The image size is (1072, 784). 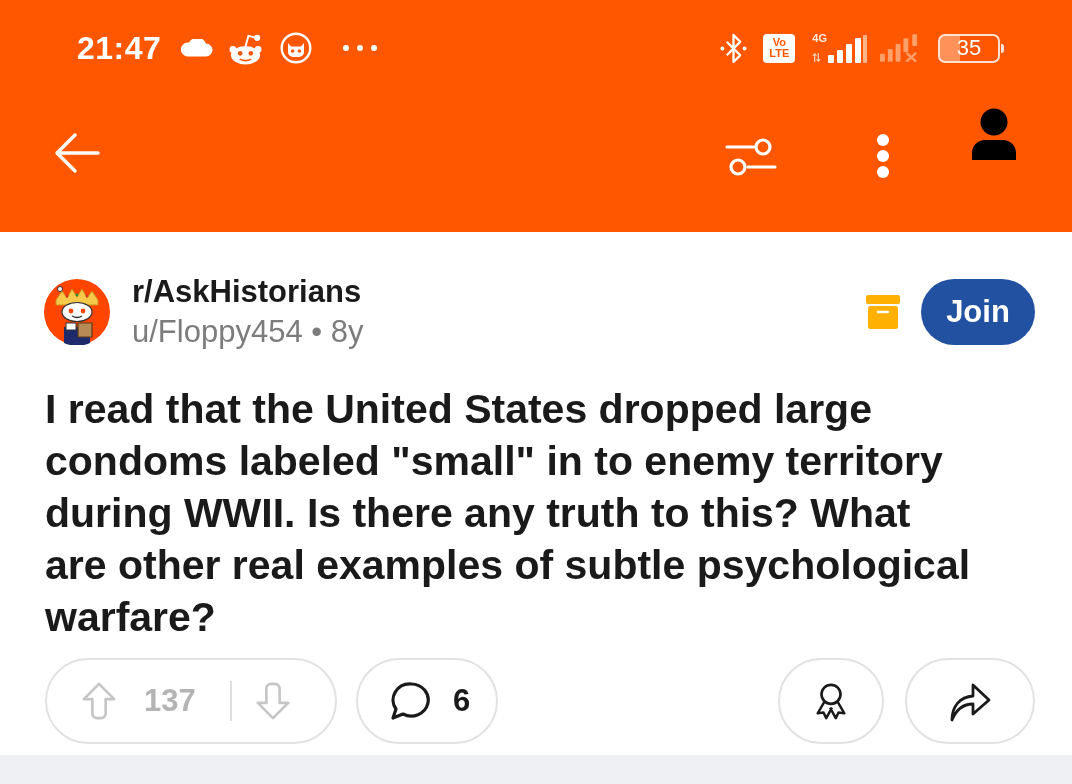 I want to click on join-button: Join, so click(x=978, y=312).